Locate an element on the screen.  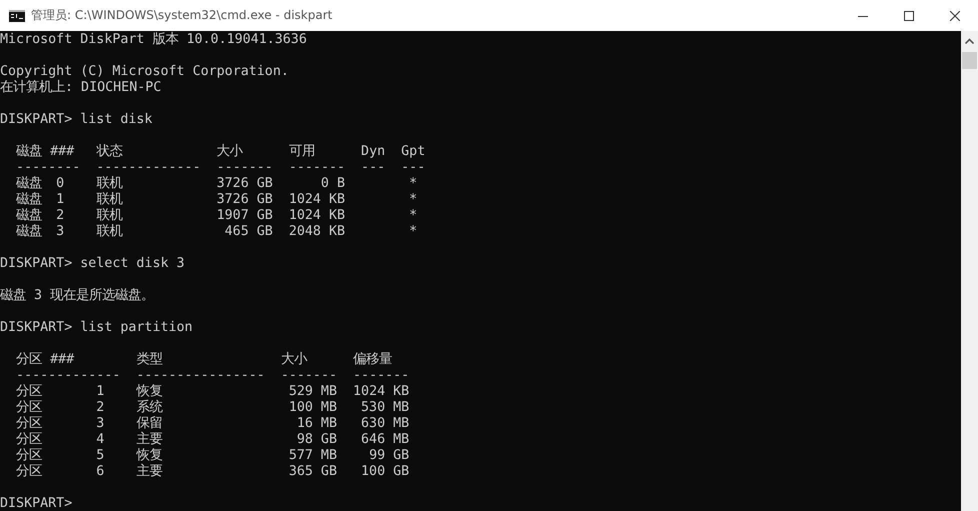
window-title: 管理员: C:\WINDOWS\system32\cmd.exe - diskpart is located at coordinates (181, 15).